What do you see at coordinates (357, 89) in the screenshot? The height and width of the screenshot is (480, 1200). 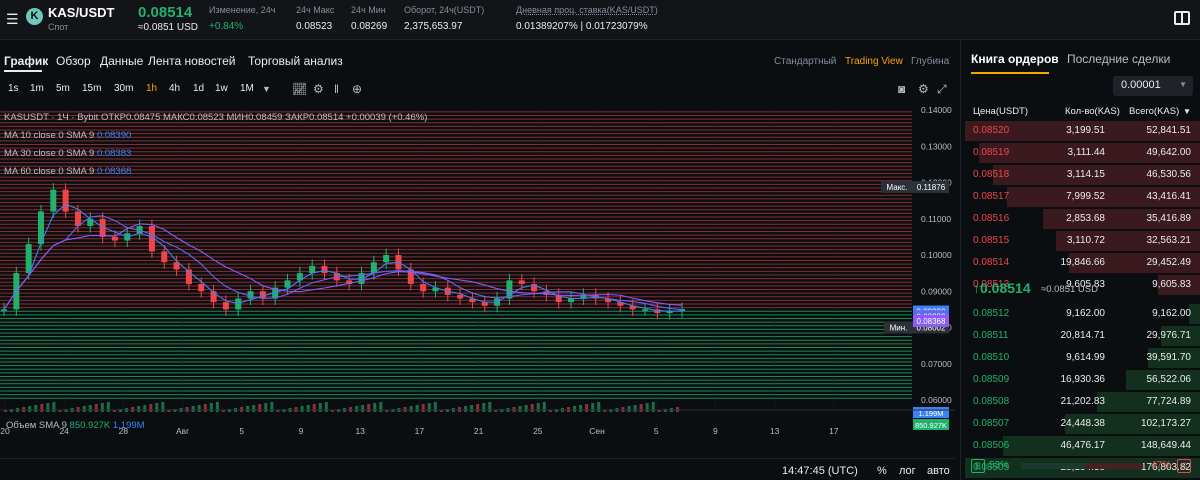 I see `plus-icon: ⊕` at bounding box center [357, 89].